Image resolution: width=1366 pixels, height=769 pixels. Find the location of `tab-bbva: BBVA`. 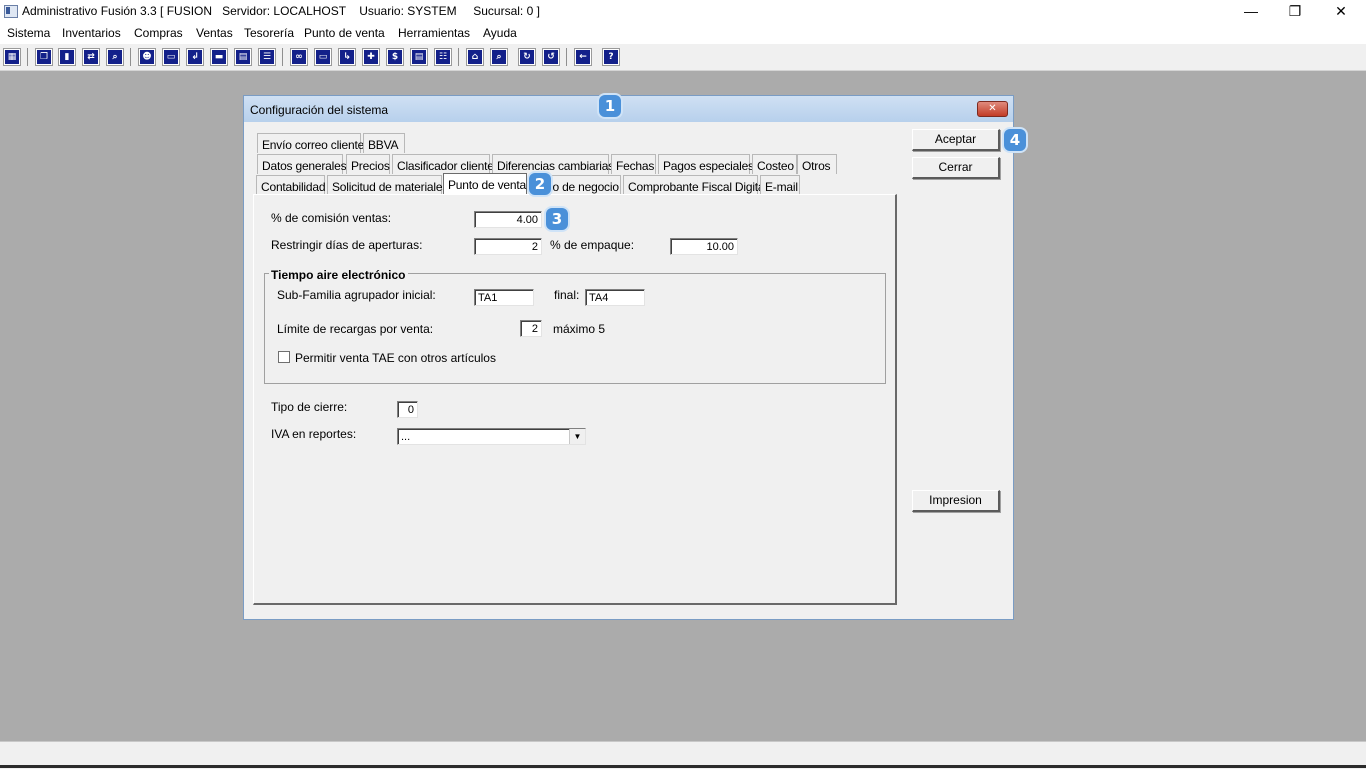

tab-bbva: BBVA is located at coordinates (384, 143).